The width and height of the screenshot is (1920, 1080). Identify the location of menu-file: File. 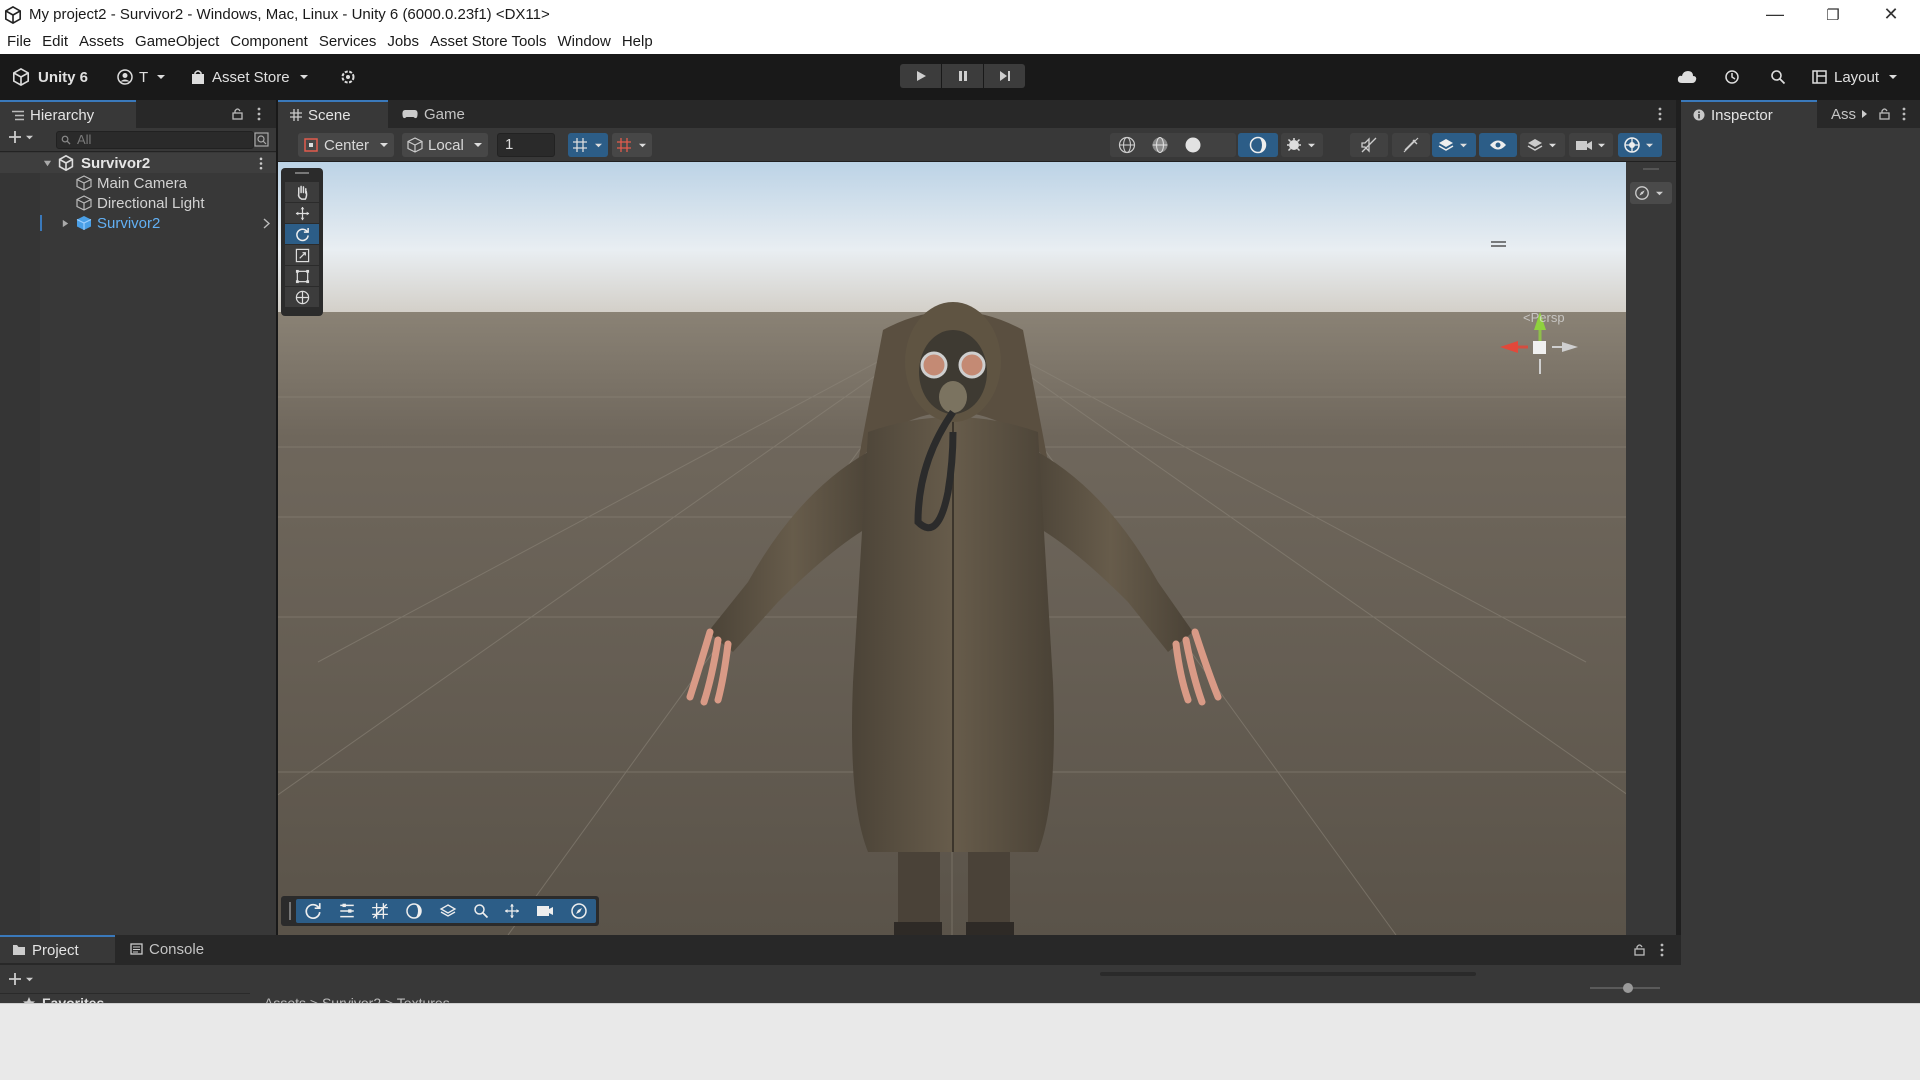
(20, 41).